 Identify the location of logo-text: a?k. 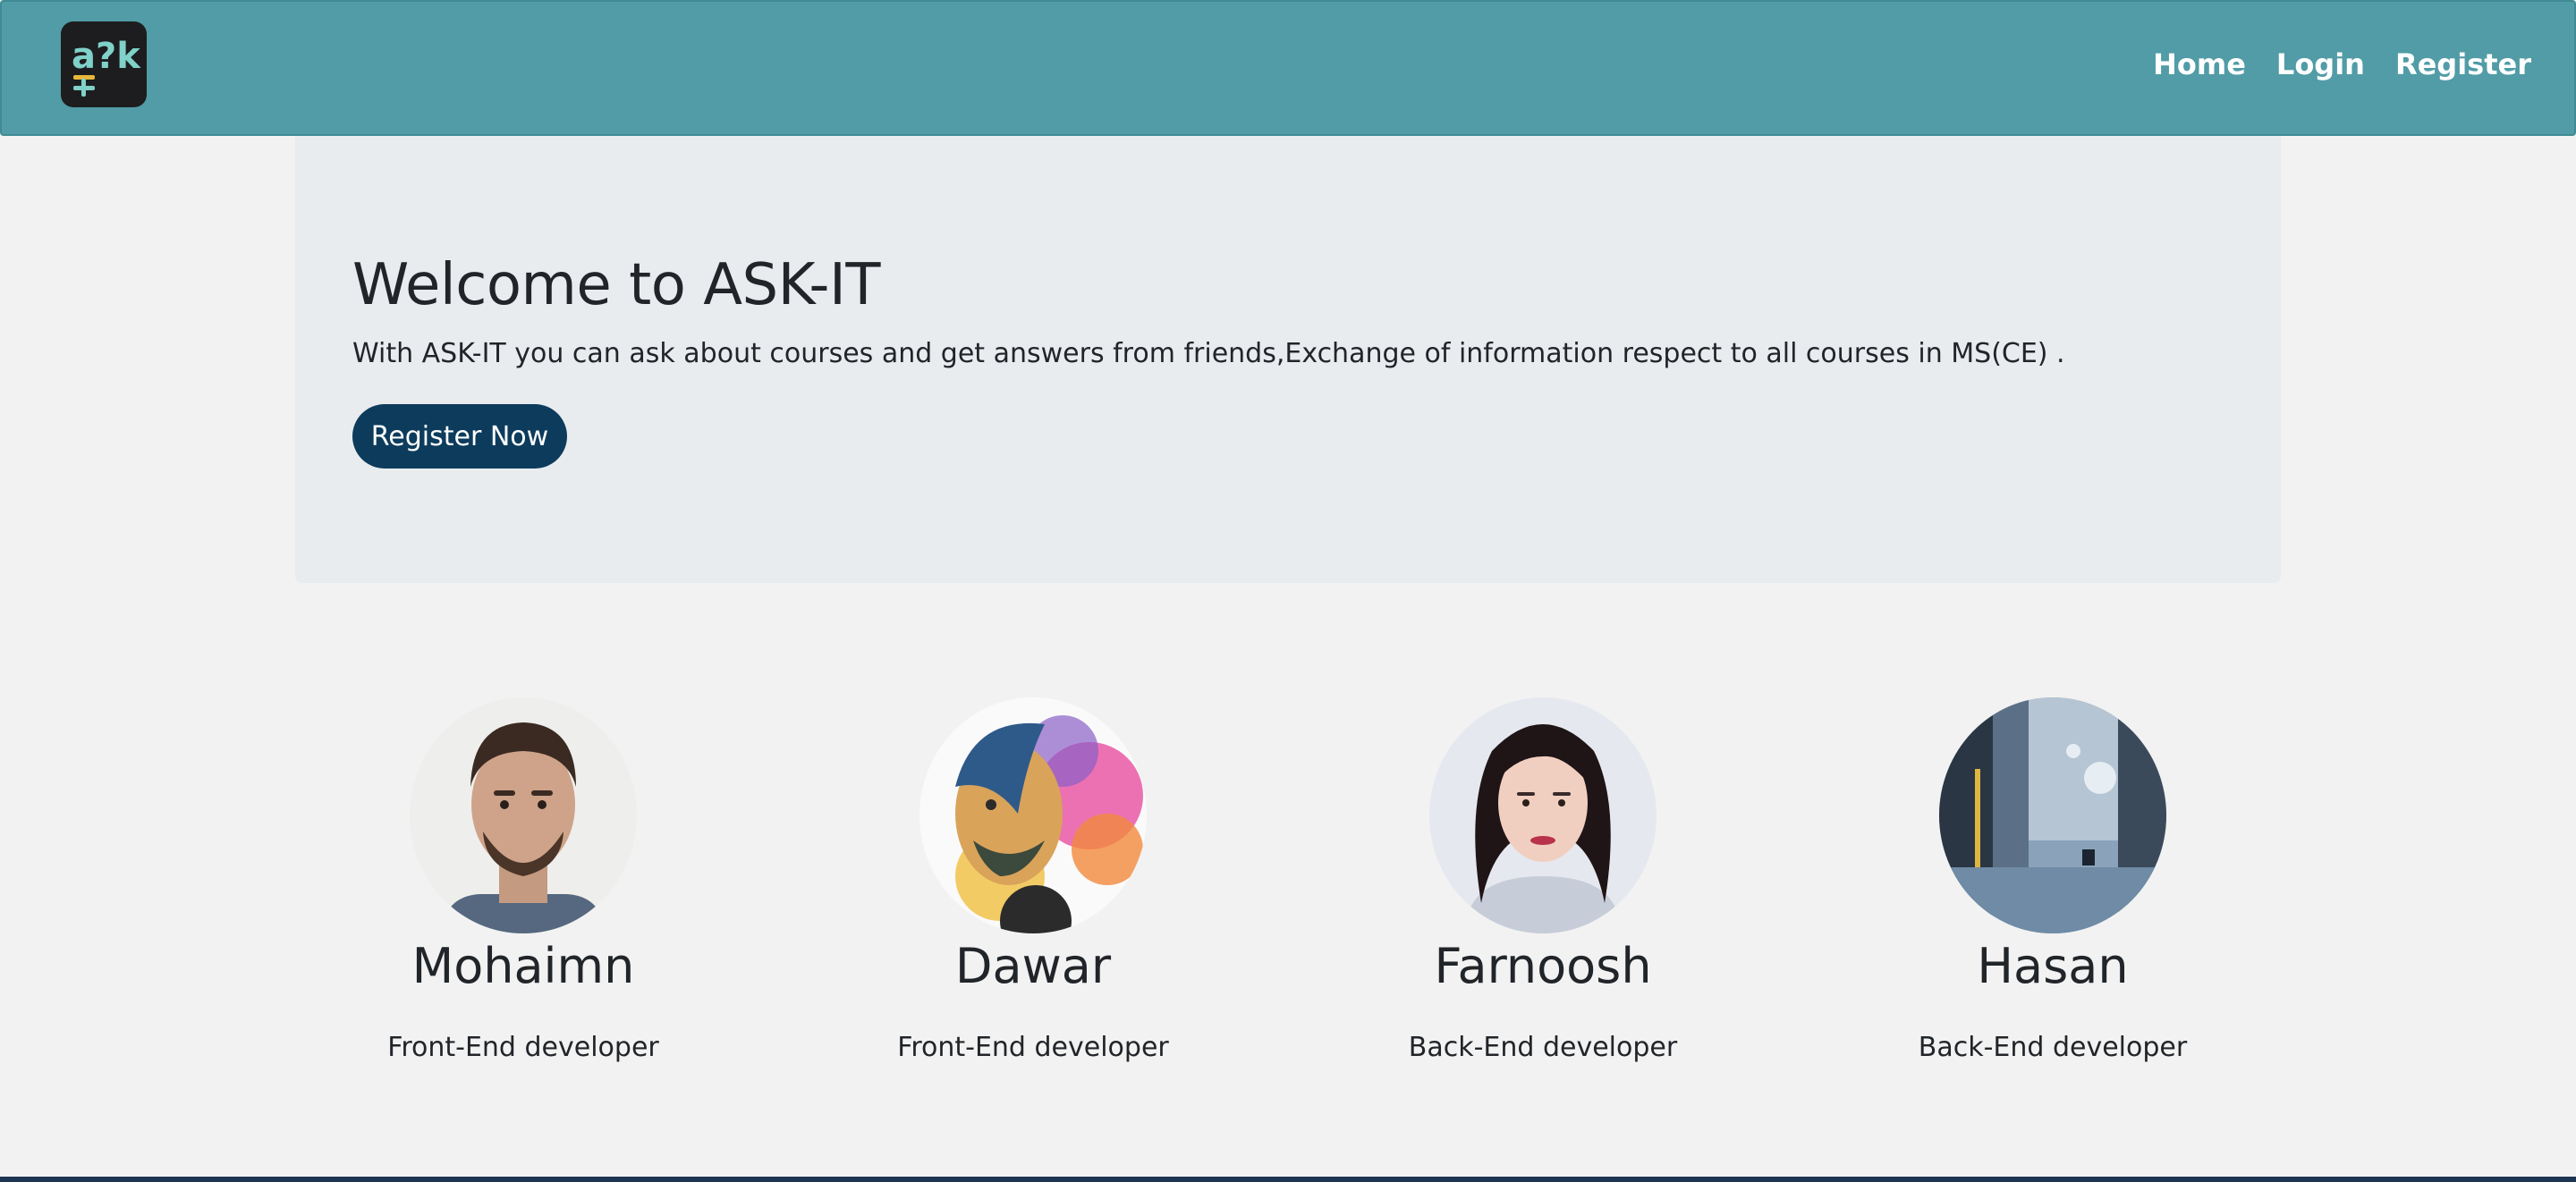
(106, 56).